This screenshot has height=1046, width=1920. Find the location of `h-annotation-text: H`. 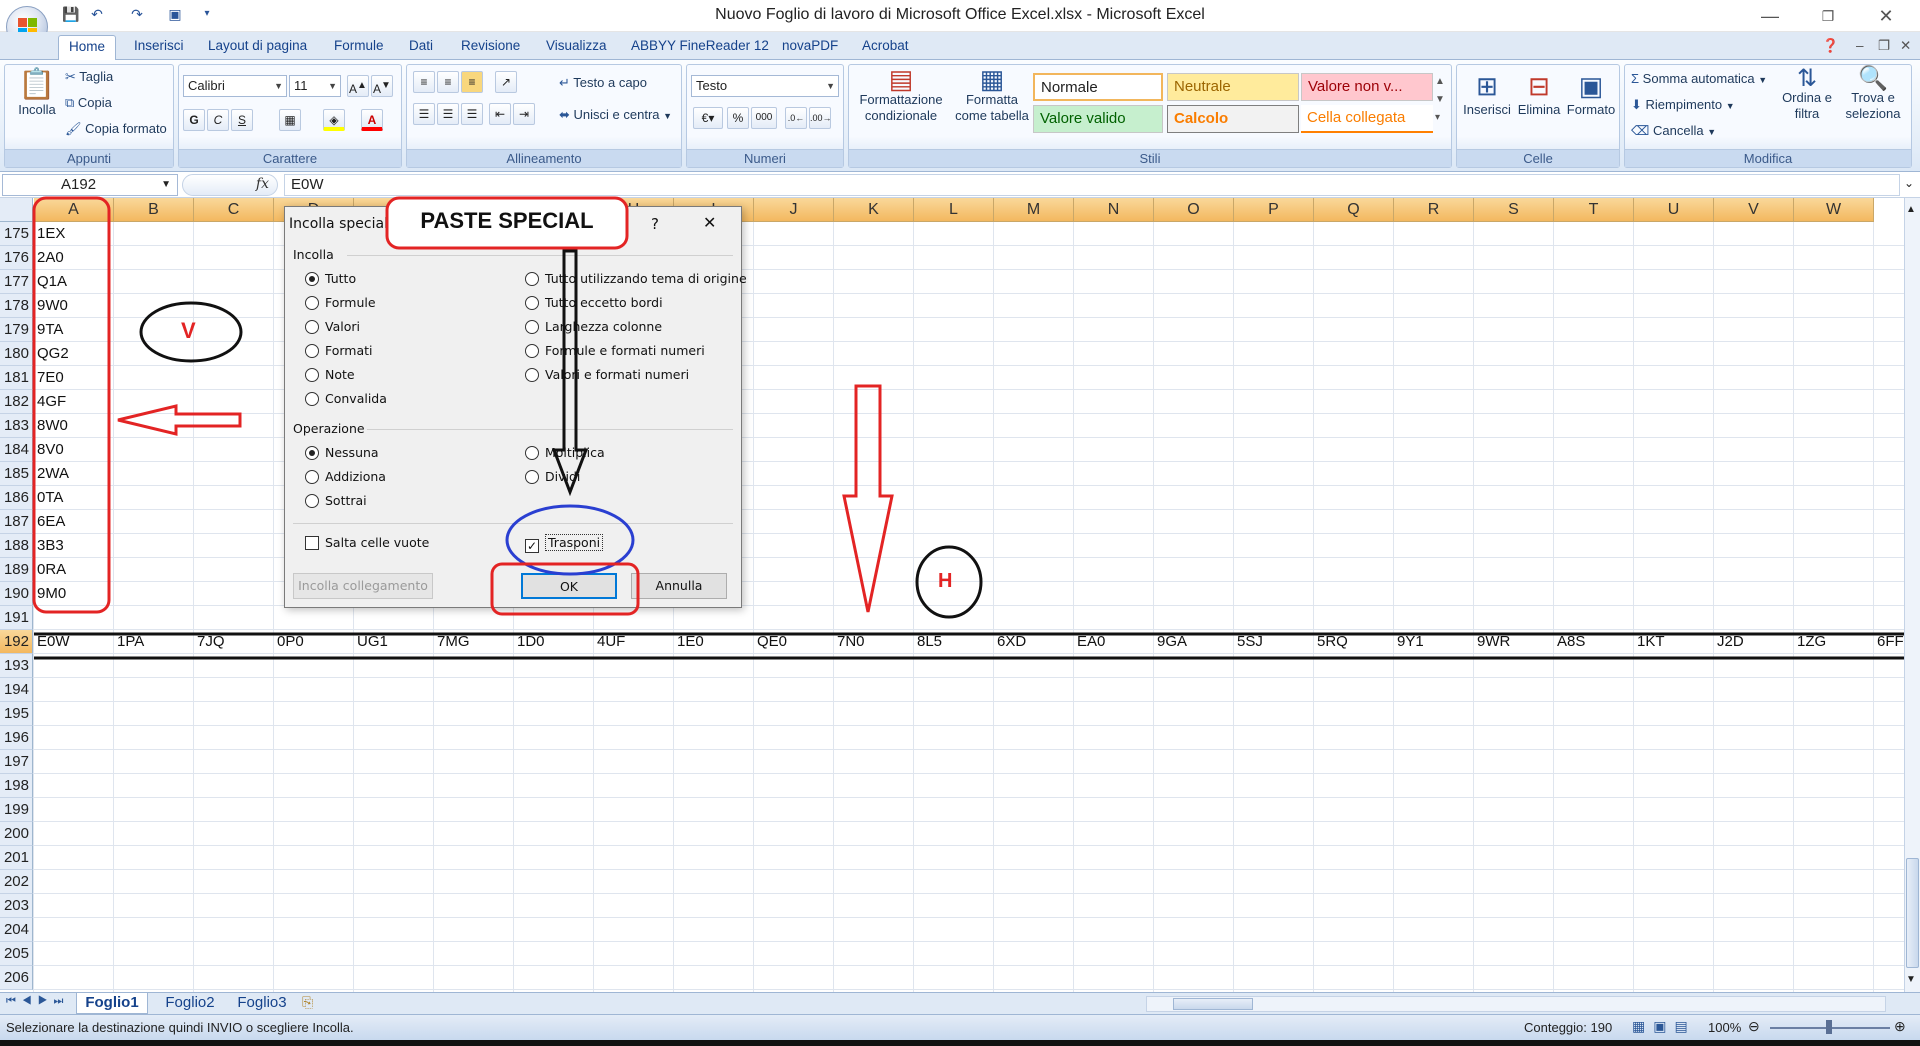

h-annotation-text: H is located at coordinates (945, 581).